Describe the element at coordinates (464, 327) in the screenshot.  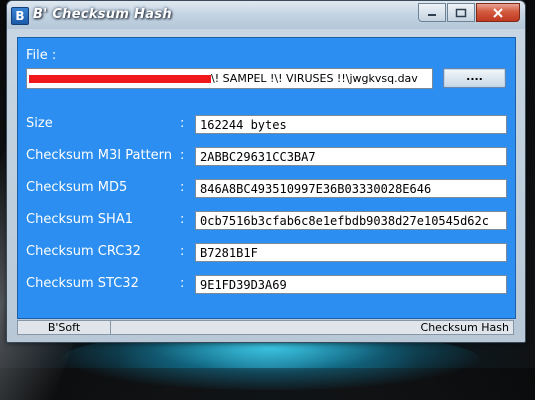
I see `status-app-name: Checksum Hash` at that location.